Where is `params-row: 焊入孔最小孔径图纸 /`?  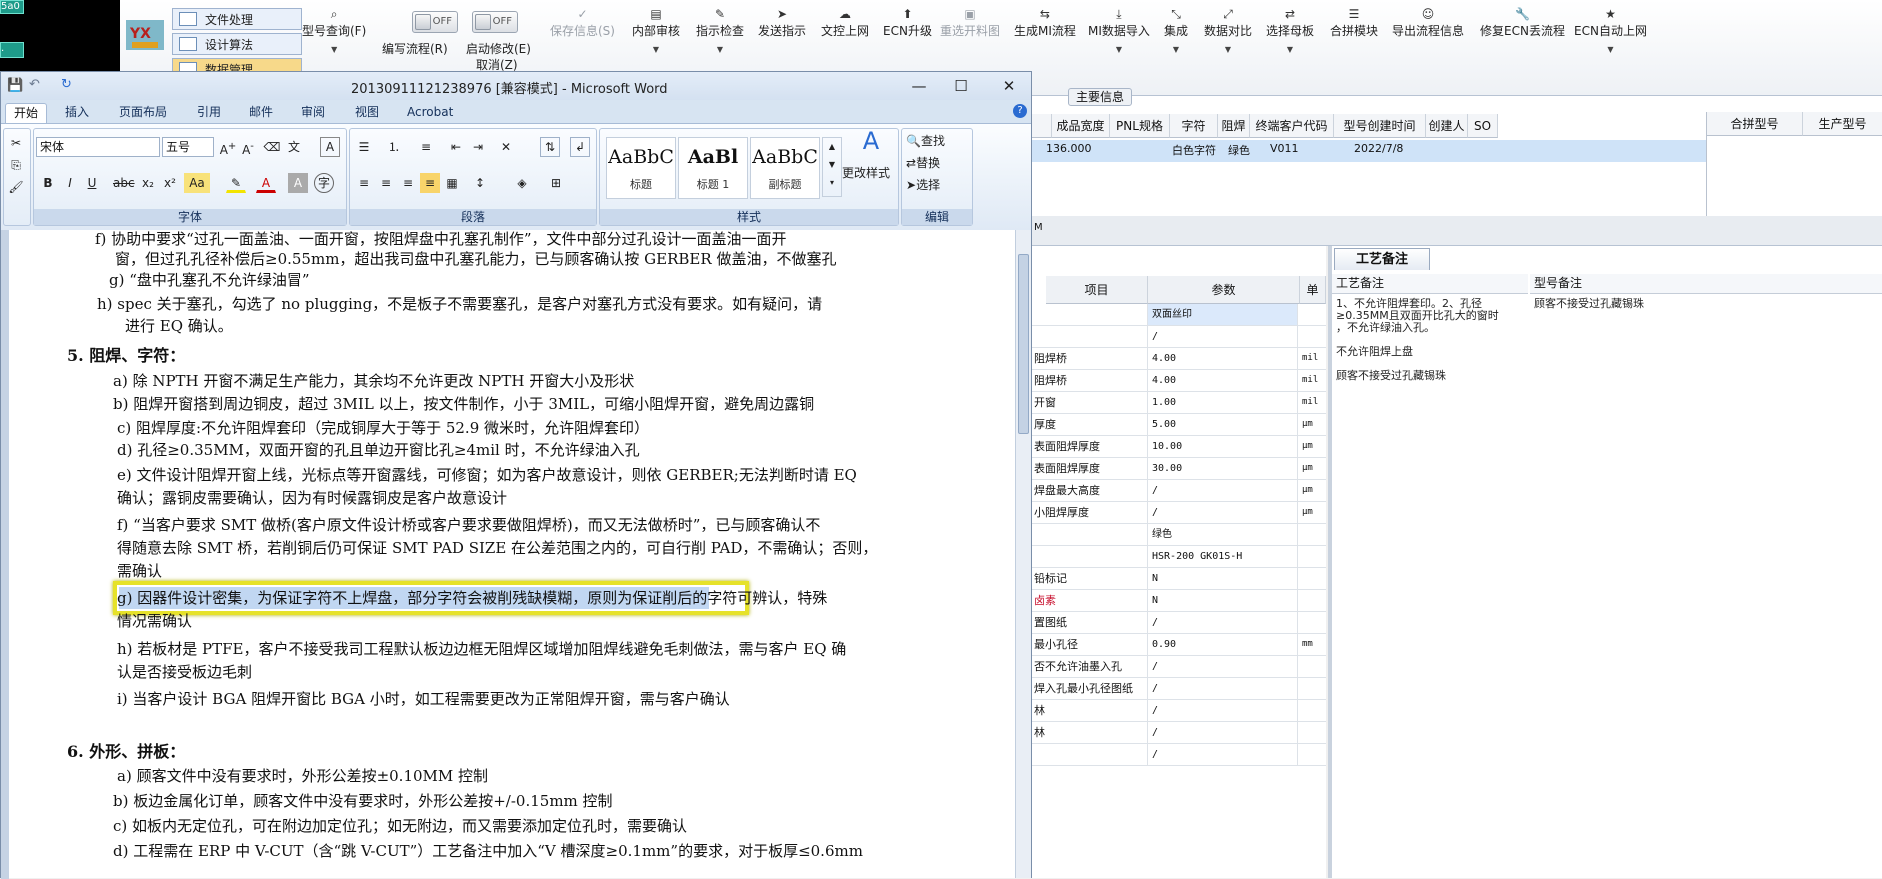
params-row: 焊入孔最小孔径图纸 / is located at coordinates (1179, 689).